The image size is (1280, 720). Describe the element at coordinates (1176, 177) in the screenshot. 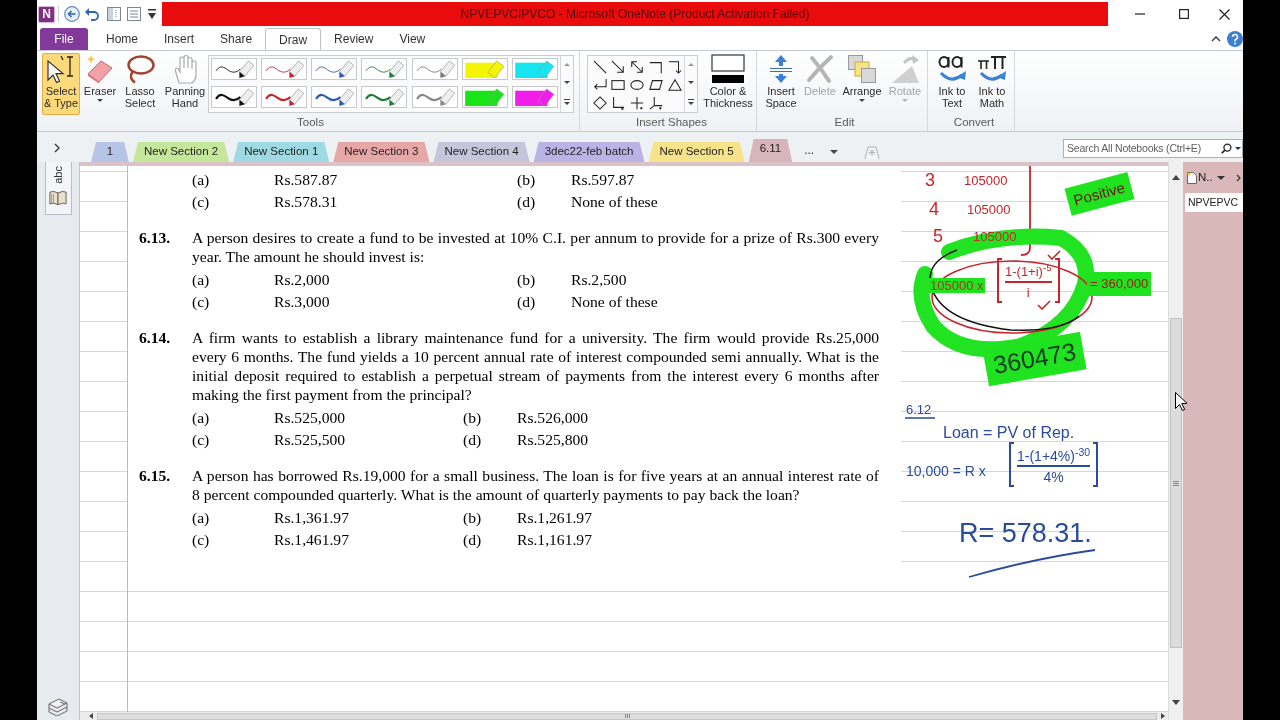

I see `scroll-up-icon` at that location.